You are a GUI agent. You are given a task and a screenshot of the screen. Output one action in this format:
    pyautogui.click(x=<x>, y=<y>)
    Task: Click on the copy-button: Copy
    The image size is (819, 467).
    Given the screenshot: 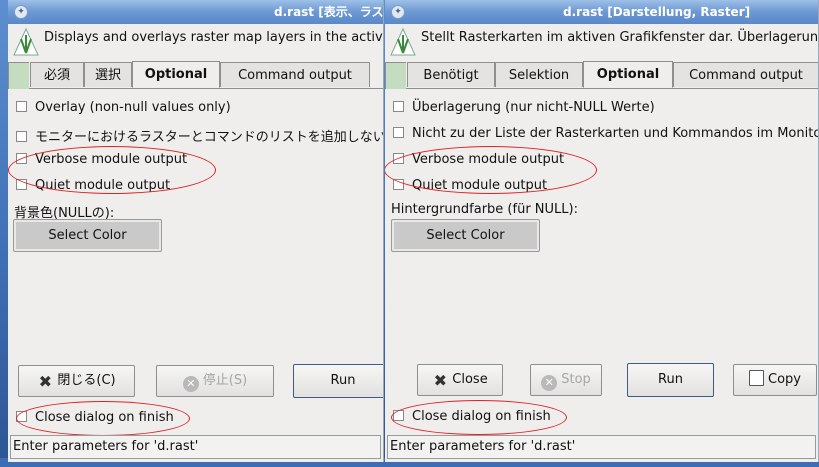 What is the action you would take?
    pyautogui.click(x=775, y=380)
    